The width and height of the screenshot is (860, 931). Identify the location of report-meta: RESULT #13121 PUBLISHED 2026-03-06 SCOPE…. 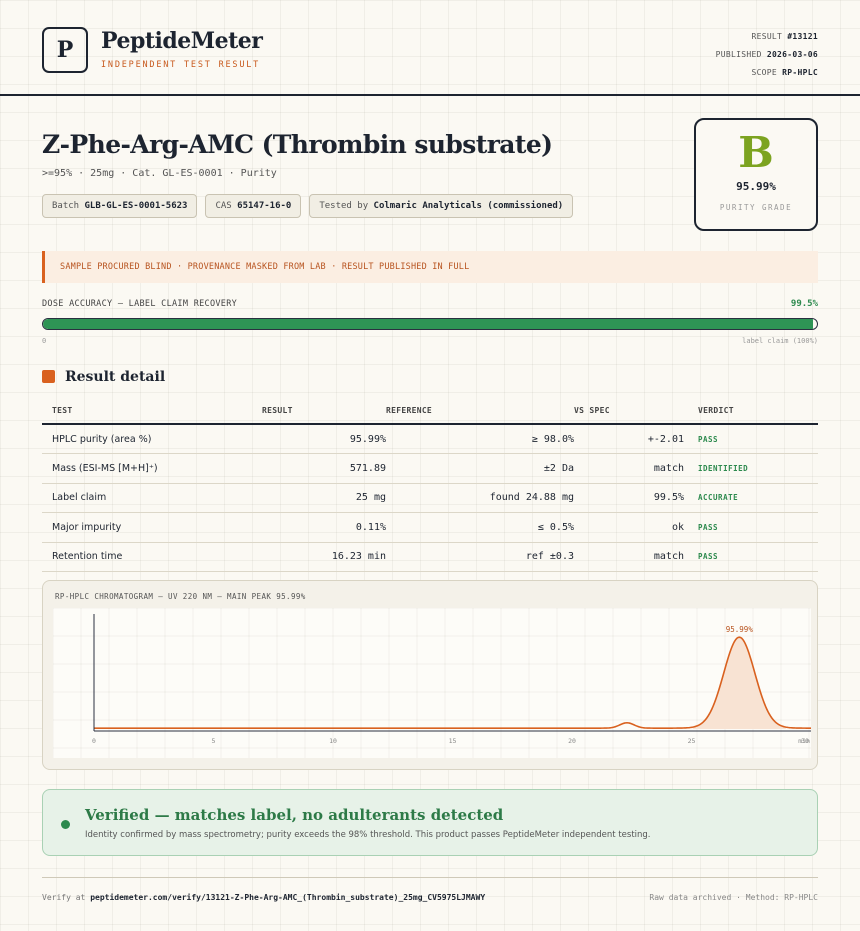
(767, 55).